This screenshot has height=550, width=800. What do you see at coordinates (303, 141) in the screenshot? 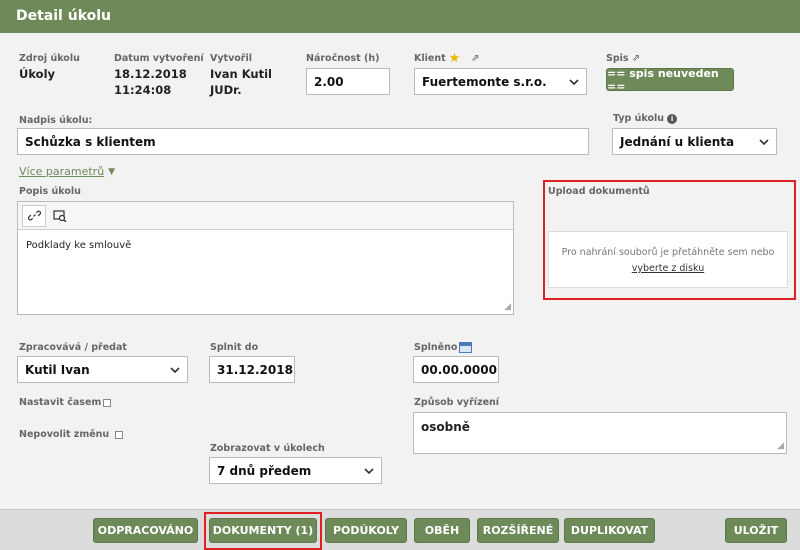
I see `nadpis-input: Schůzka s klientem` at bounding box center [303, 141].